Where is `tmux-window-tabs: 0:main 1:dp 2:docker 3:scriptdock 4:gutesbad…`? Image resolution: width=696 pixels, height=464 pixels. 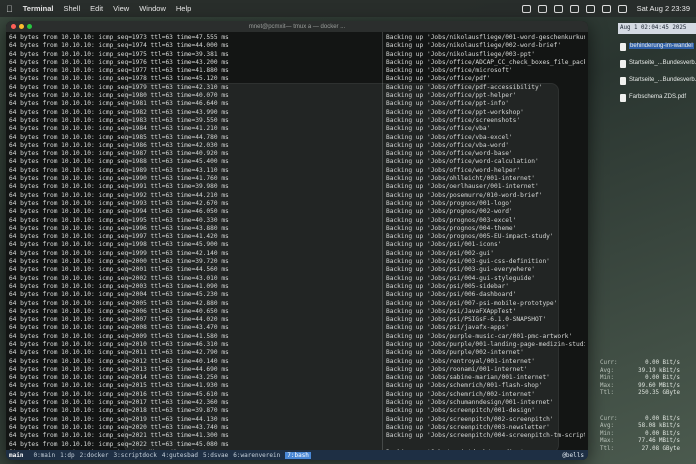
tmux-window-tabs: 0:main 1:dp 2:docker 3:scriptdock 4:gutesbad… is located at coordinates (172, 455).